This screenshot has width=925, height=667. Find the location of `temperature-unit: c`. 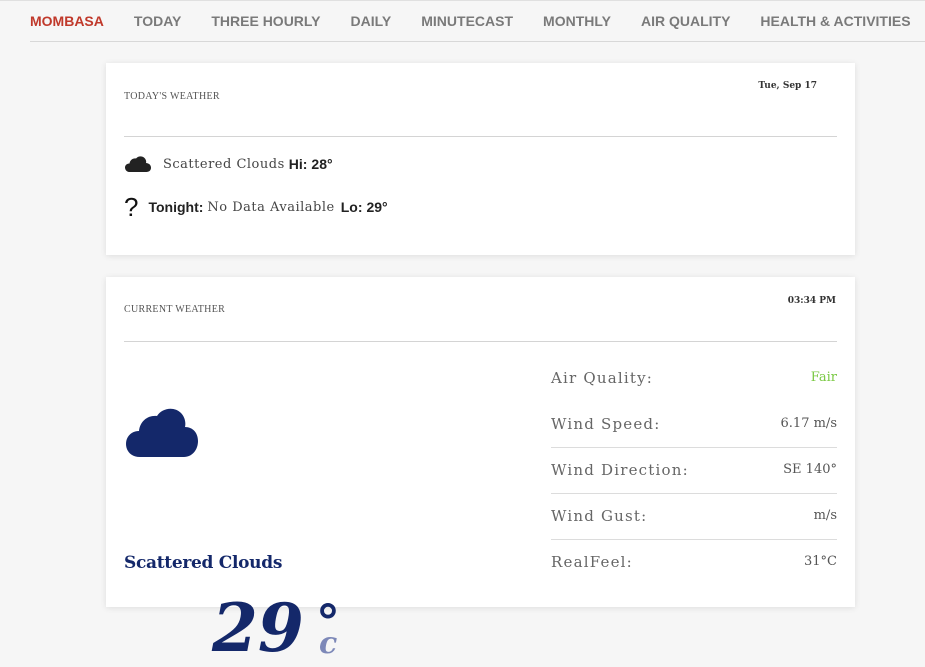

temperature-unit: c is located at coordinates (328, 643).